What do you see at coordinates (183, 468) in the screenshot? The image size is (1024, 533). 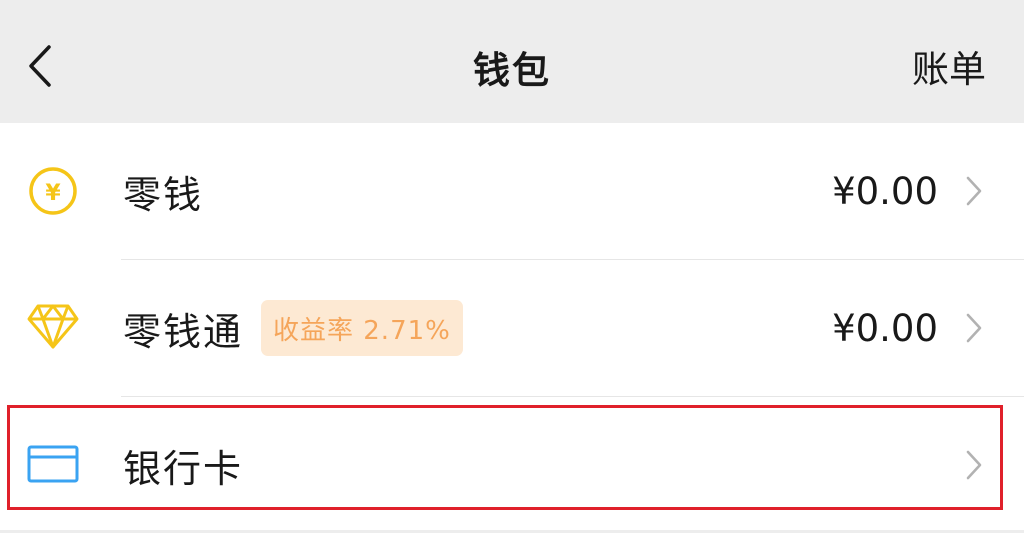 I see `list-item-label: 银行卡` at bounding box center [183, 468].